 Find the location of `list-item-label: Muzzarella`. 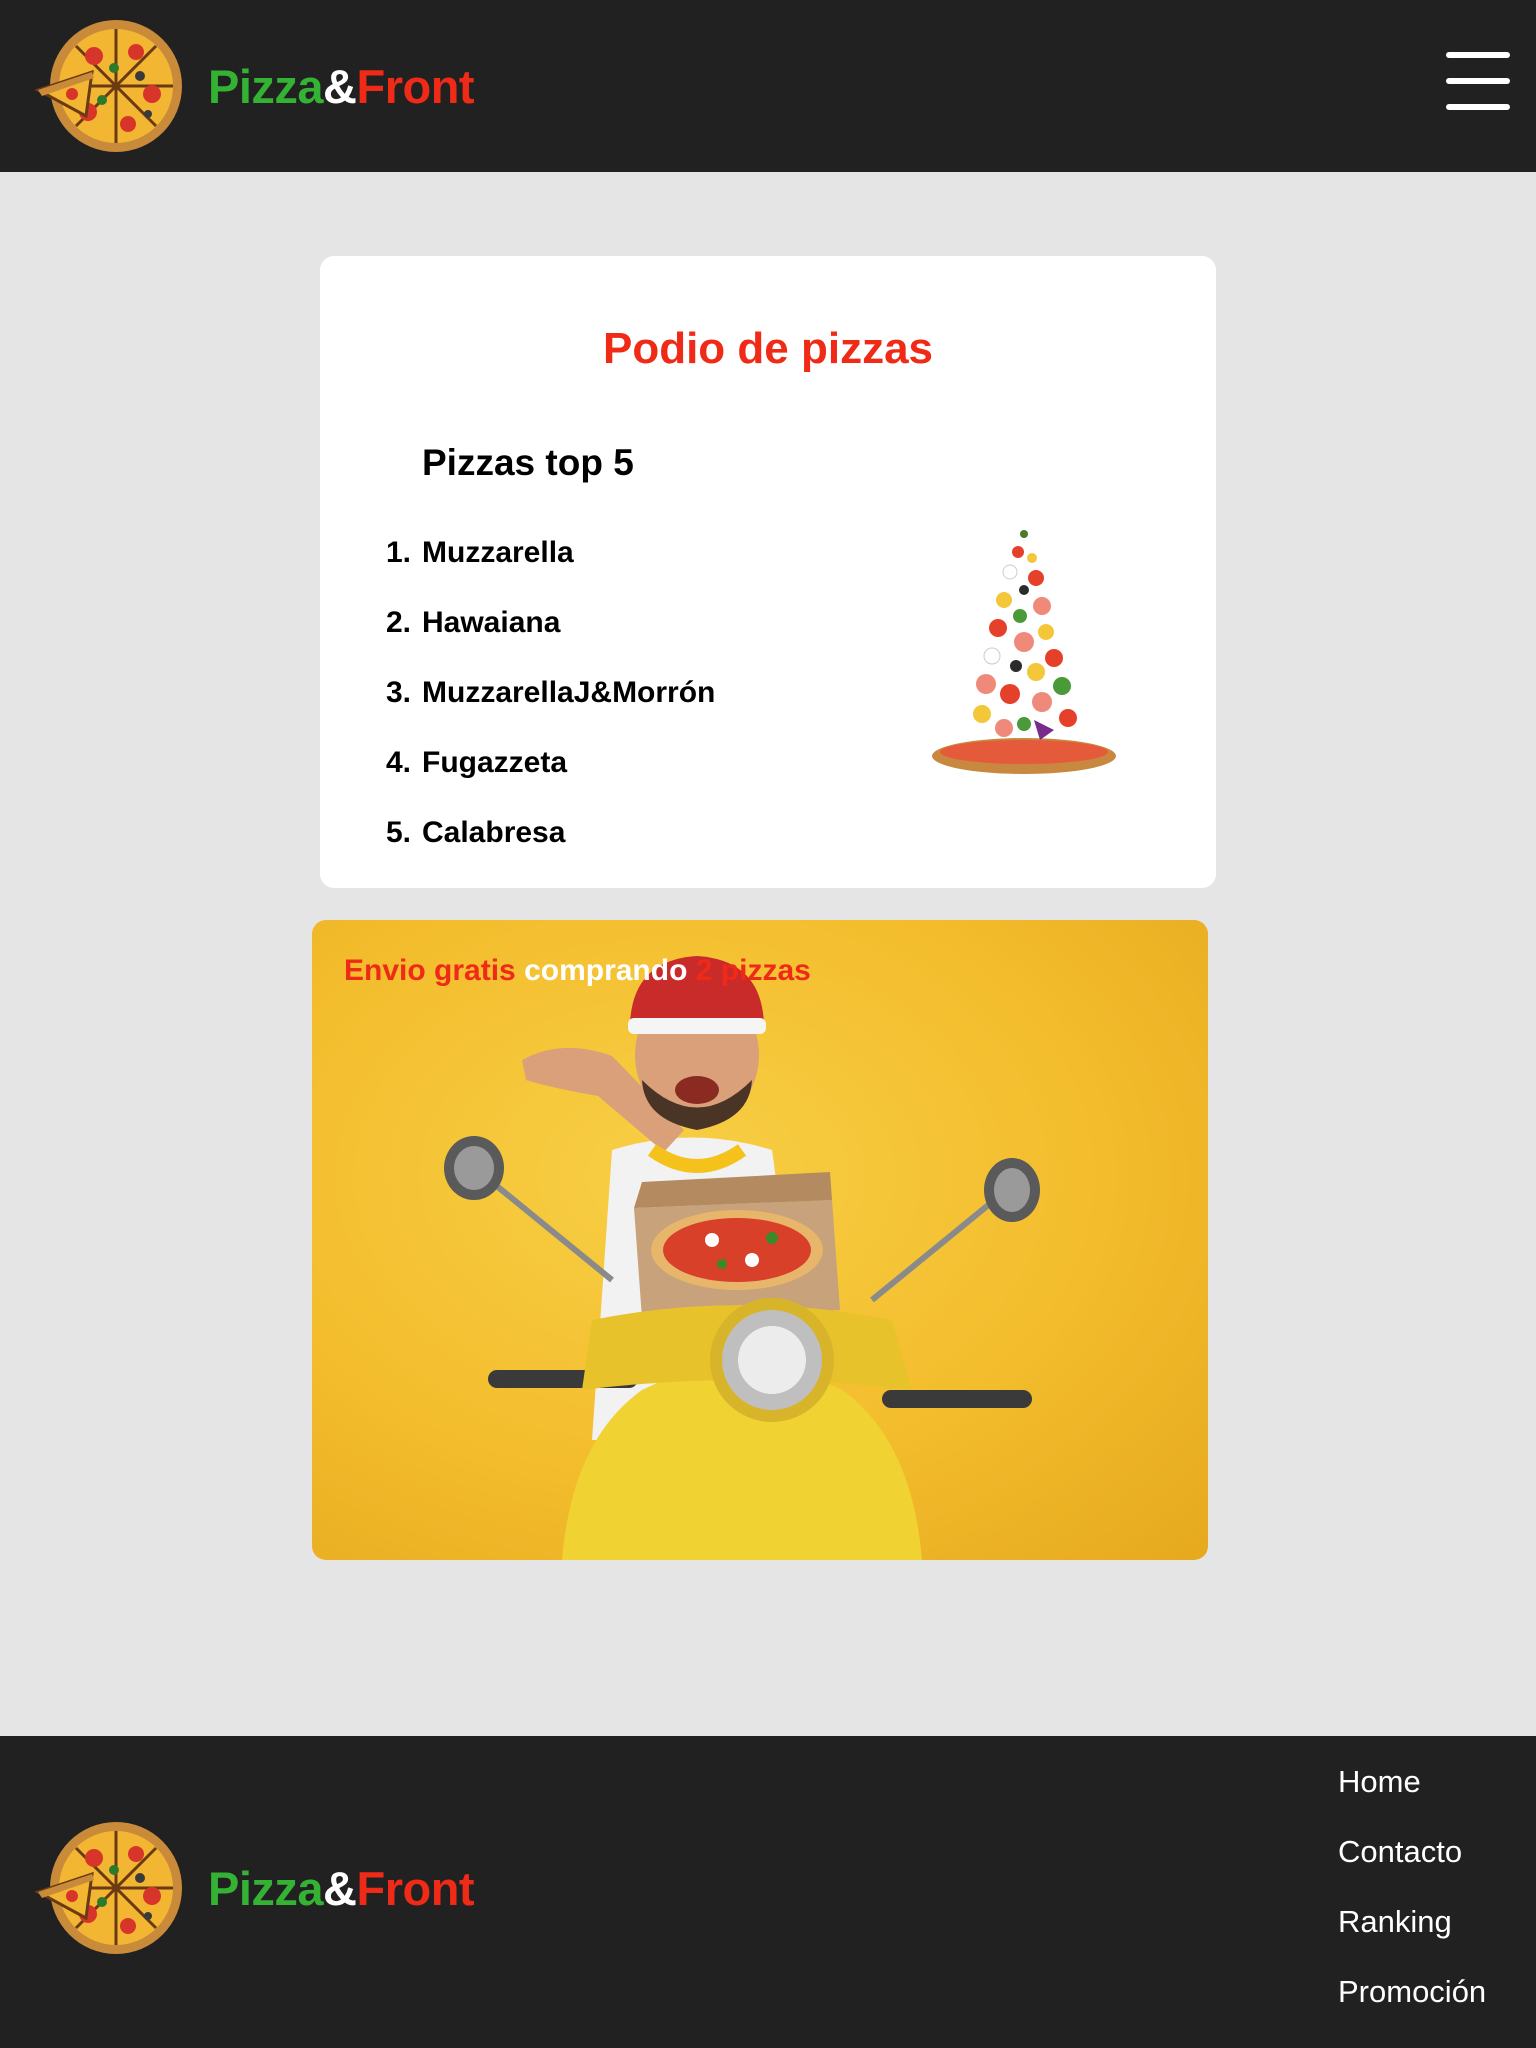

list-item-label: Muzzarella is located at coordinates (498, 552).